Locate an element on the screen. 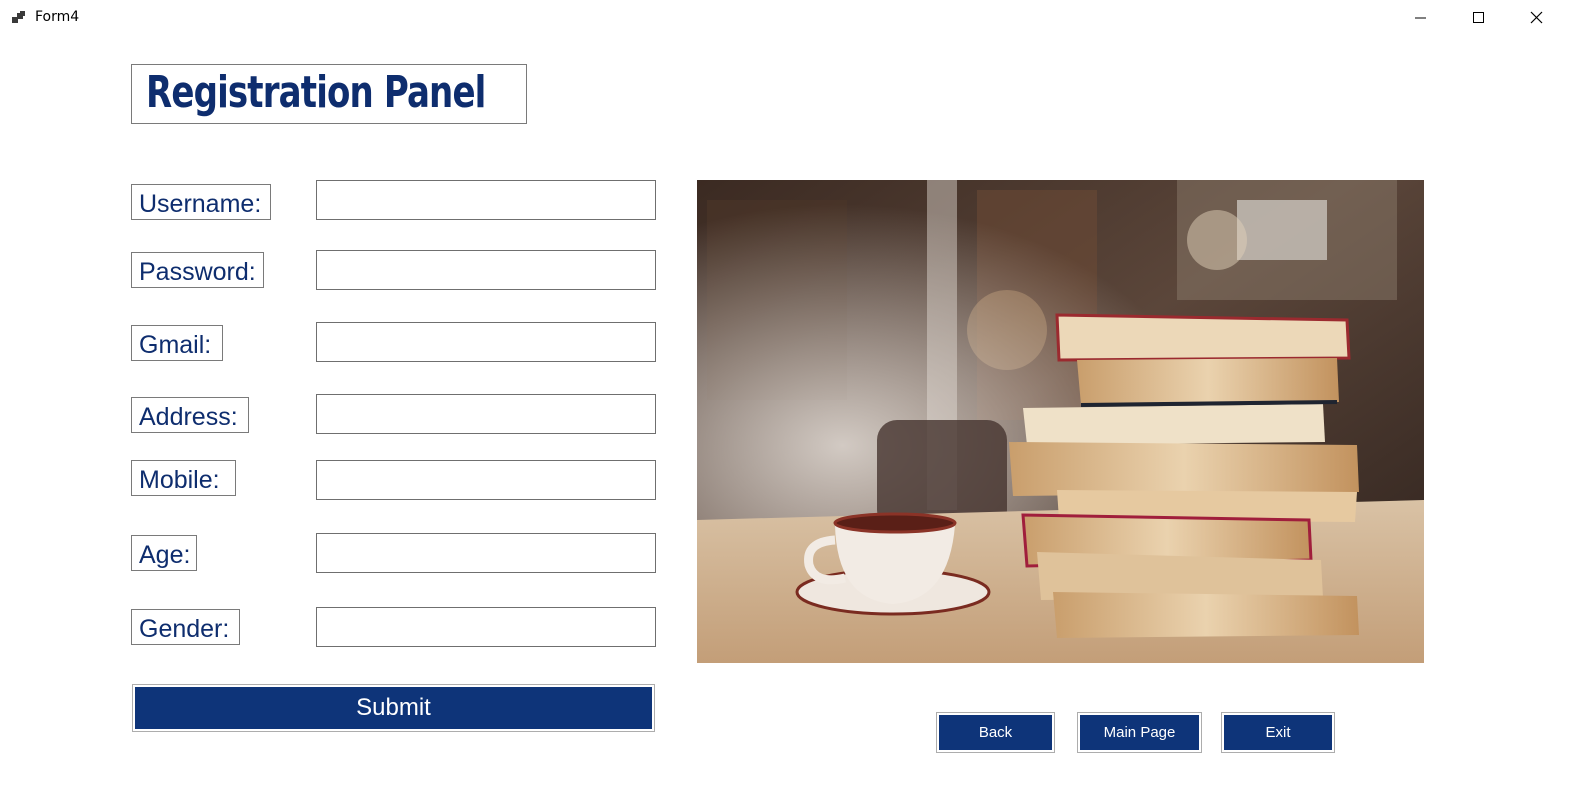  gender-label: Gender: is located at coordinates (185, 627).